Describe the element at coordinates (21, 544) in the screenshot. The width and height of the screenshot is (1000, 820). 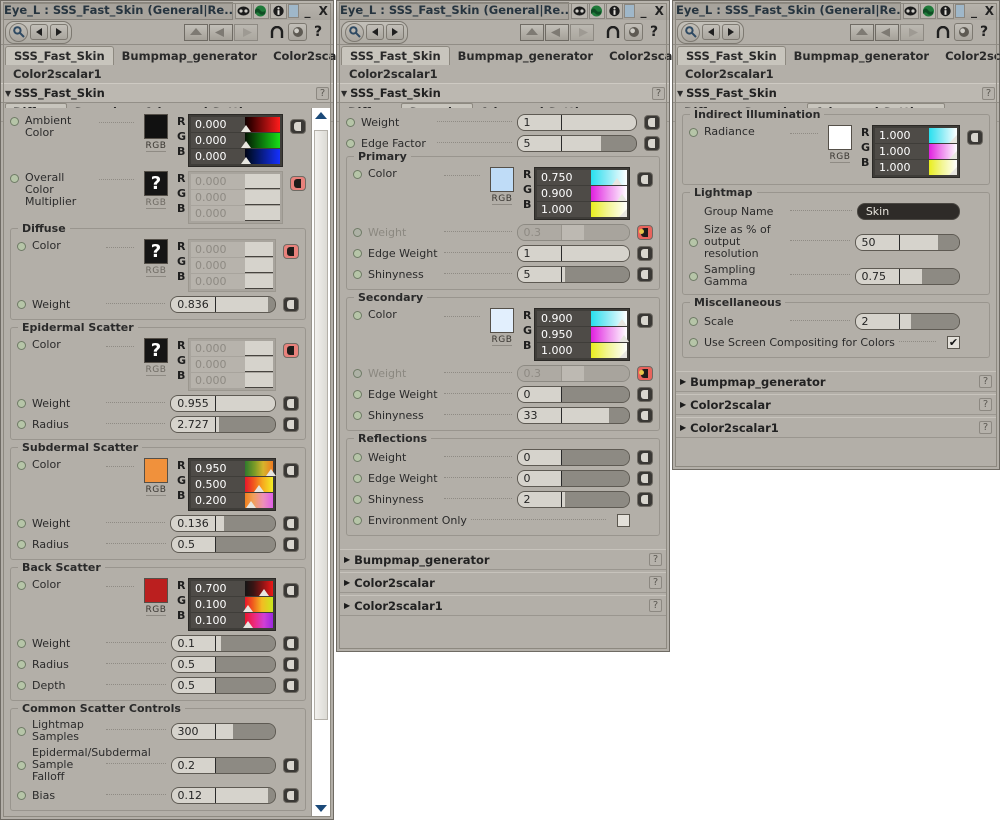
I see `subdermal-radius-toggle` at that location.